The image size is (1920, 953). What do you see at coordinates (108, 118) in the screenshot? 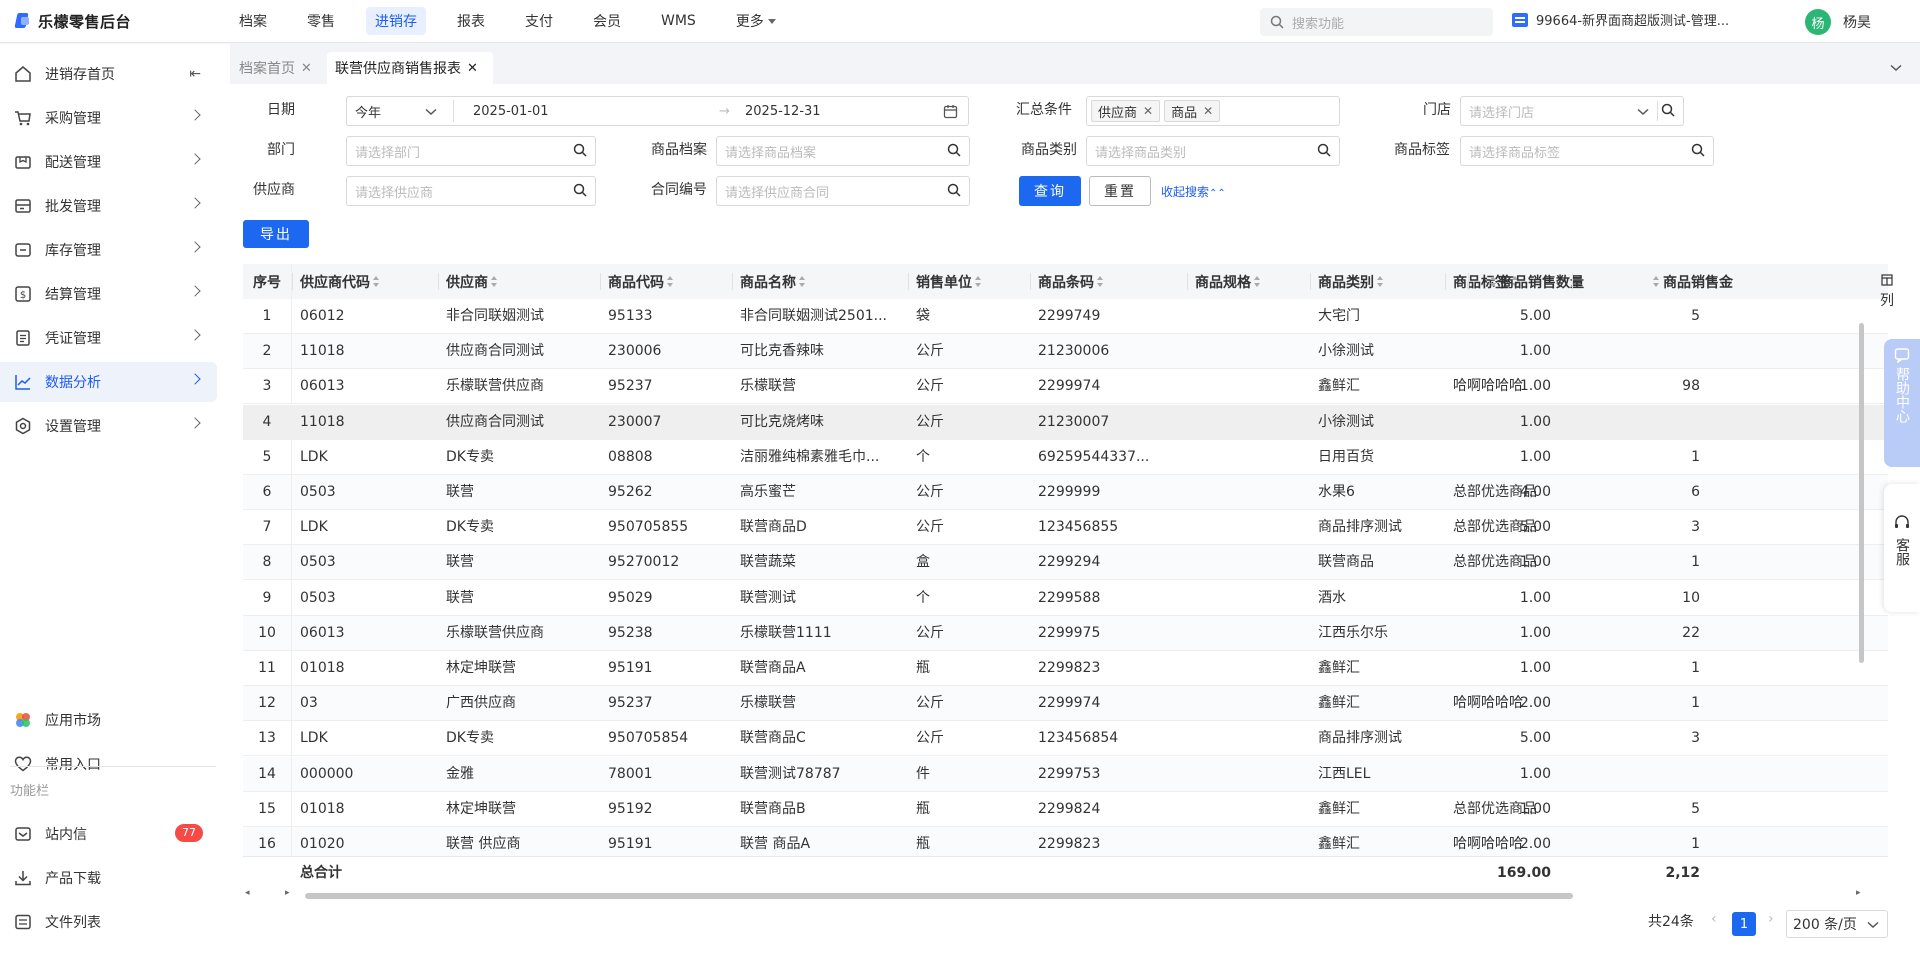
I see `sidebar-item-purchase: 采购管理` at bounding box center [108, 118].